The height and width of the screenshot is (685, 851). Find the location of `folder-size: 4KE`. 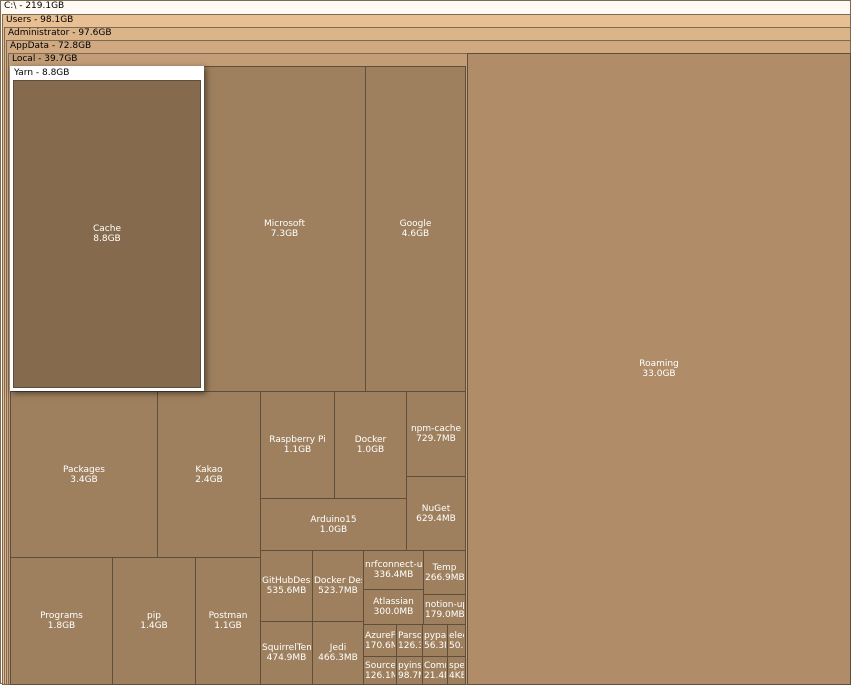

folder-size: 4KE is located at coordinates (456, 675).